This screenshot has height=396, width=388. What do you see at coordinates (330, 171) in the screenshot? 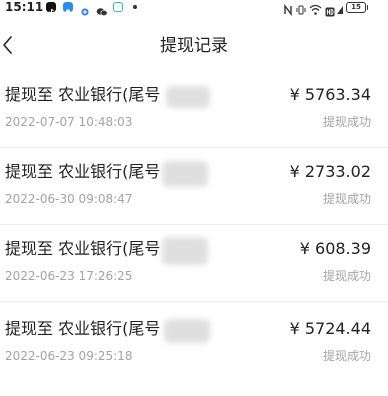
I see `record-amount: ¥ 2733.02` at bounding box center [330, 171].